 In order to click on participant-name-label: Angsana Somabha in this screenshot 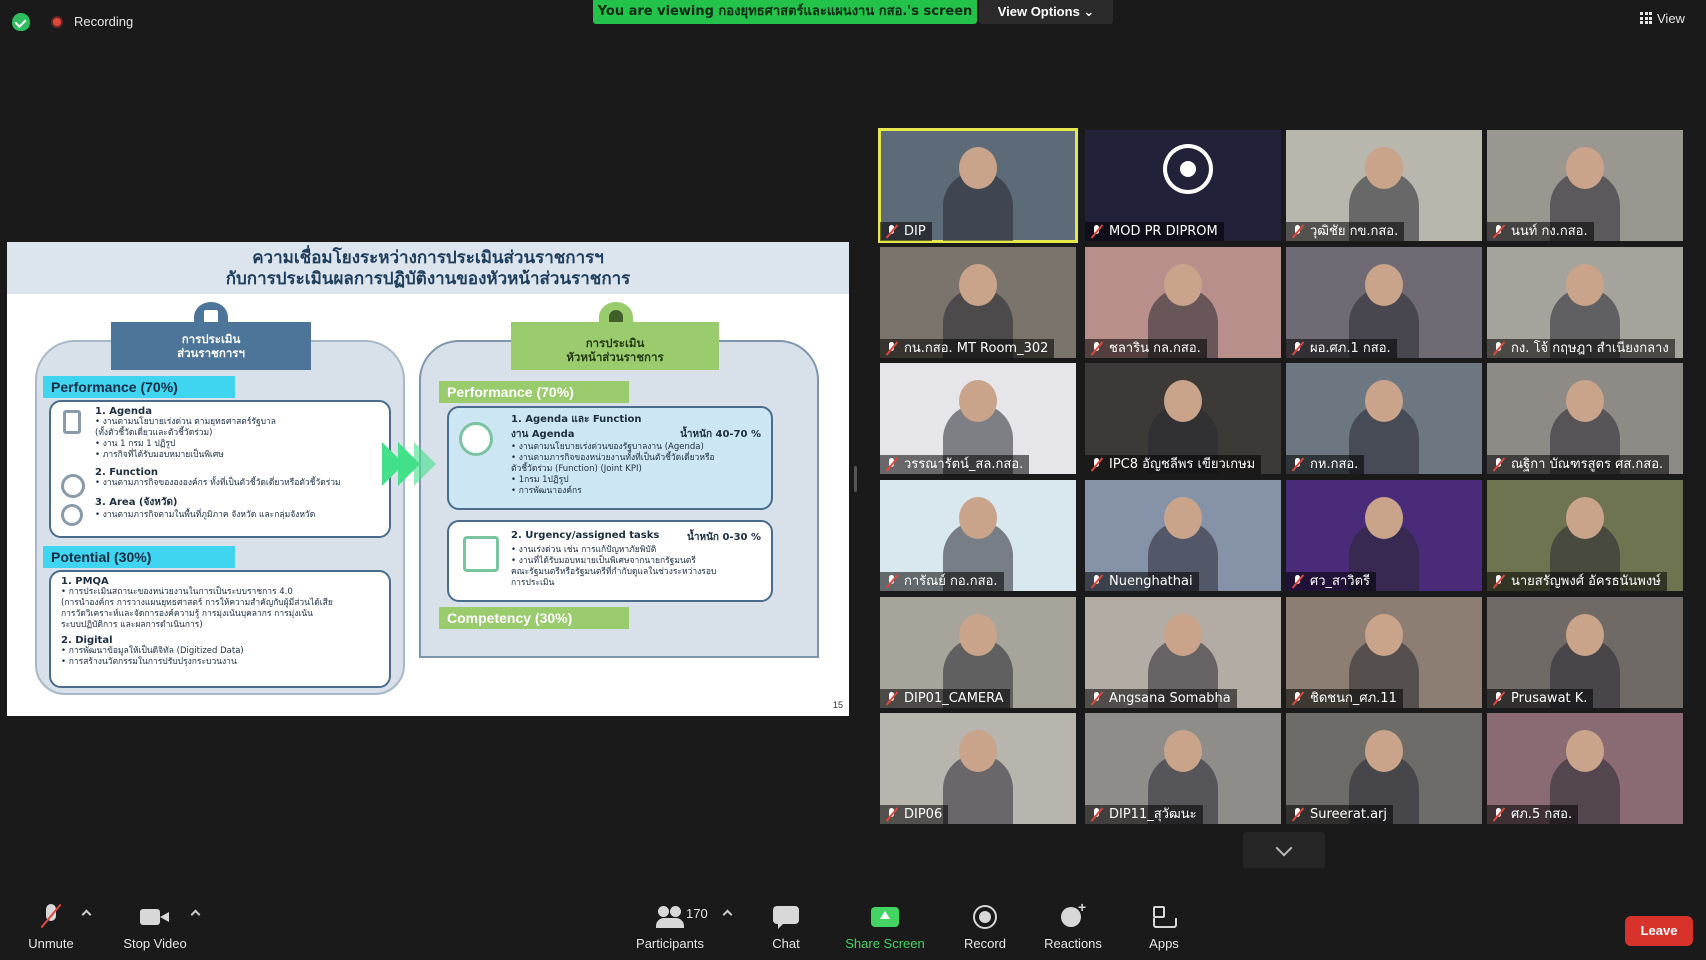, I will do `click(1161, 698)`.